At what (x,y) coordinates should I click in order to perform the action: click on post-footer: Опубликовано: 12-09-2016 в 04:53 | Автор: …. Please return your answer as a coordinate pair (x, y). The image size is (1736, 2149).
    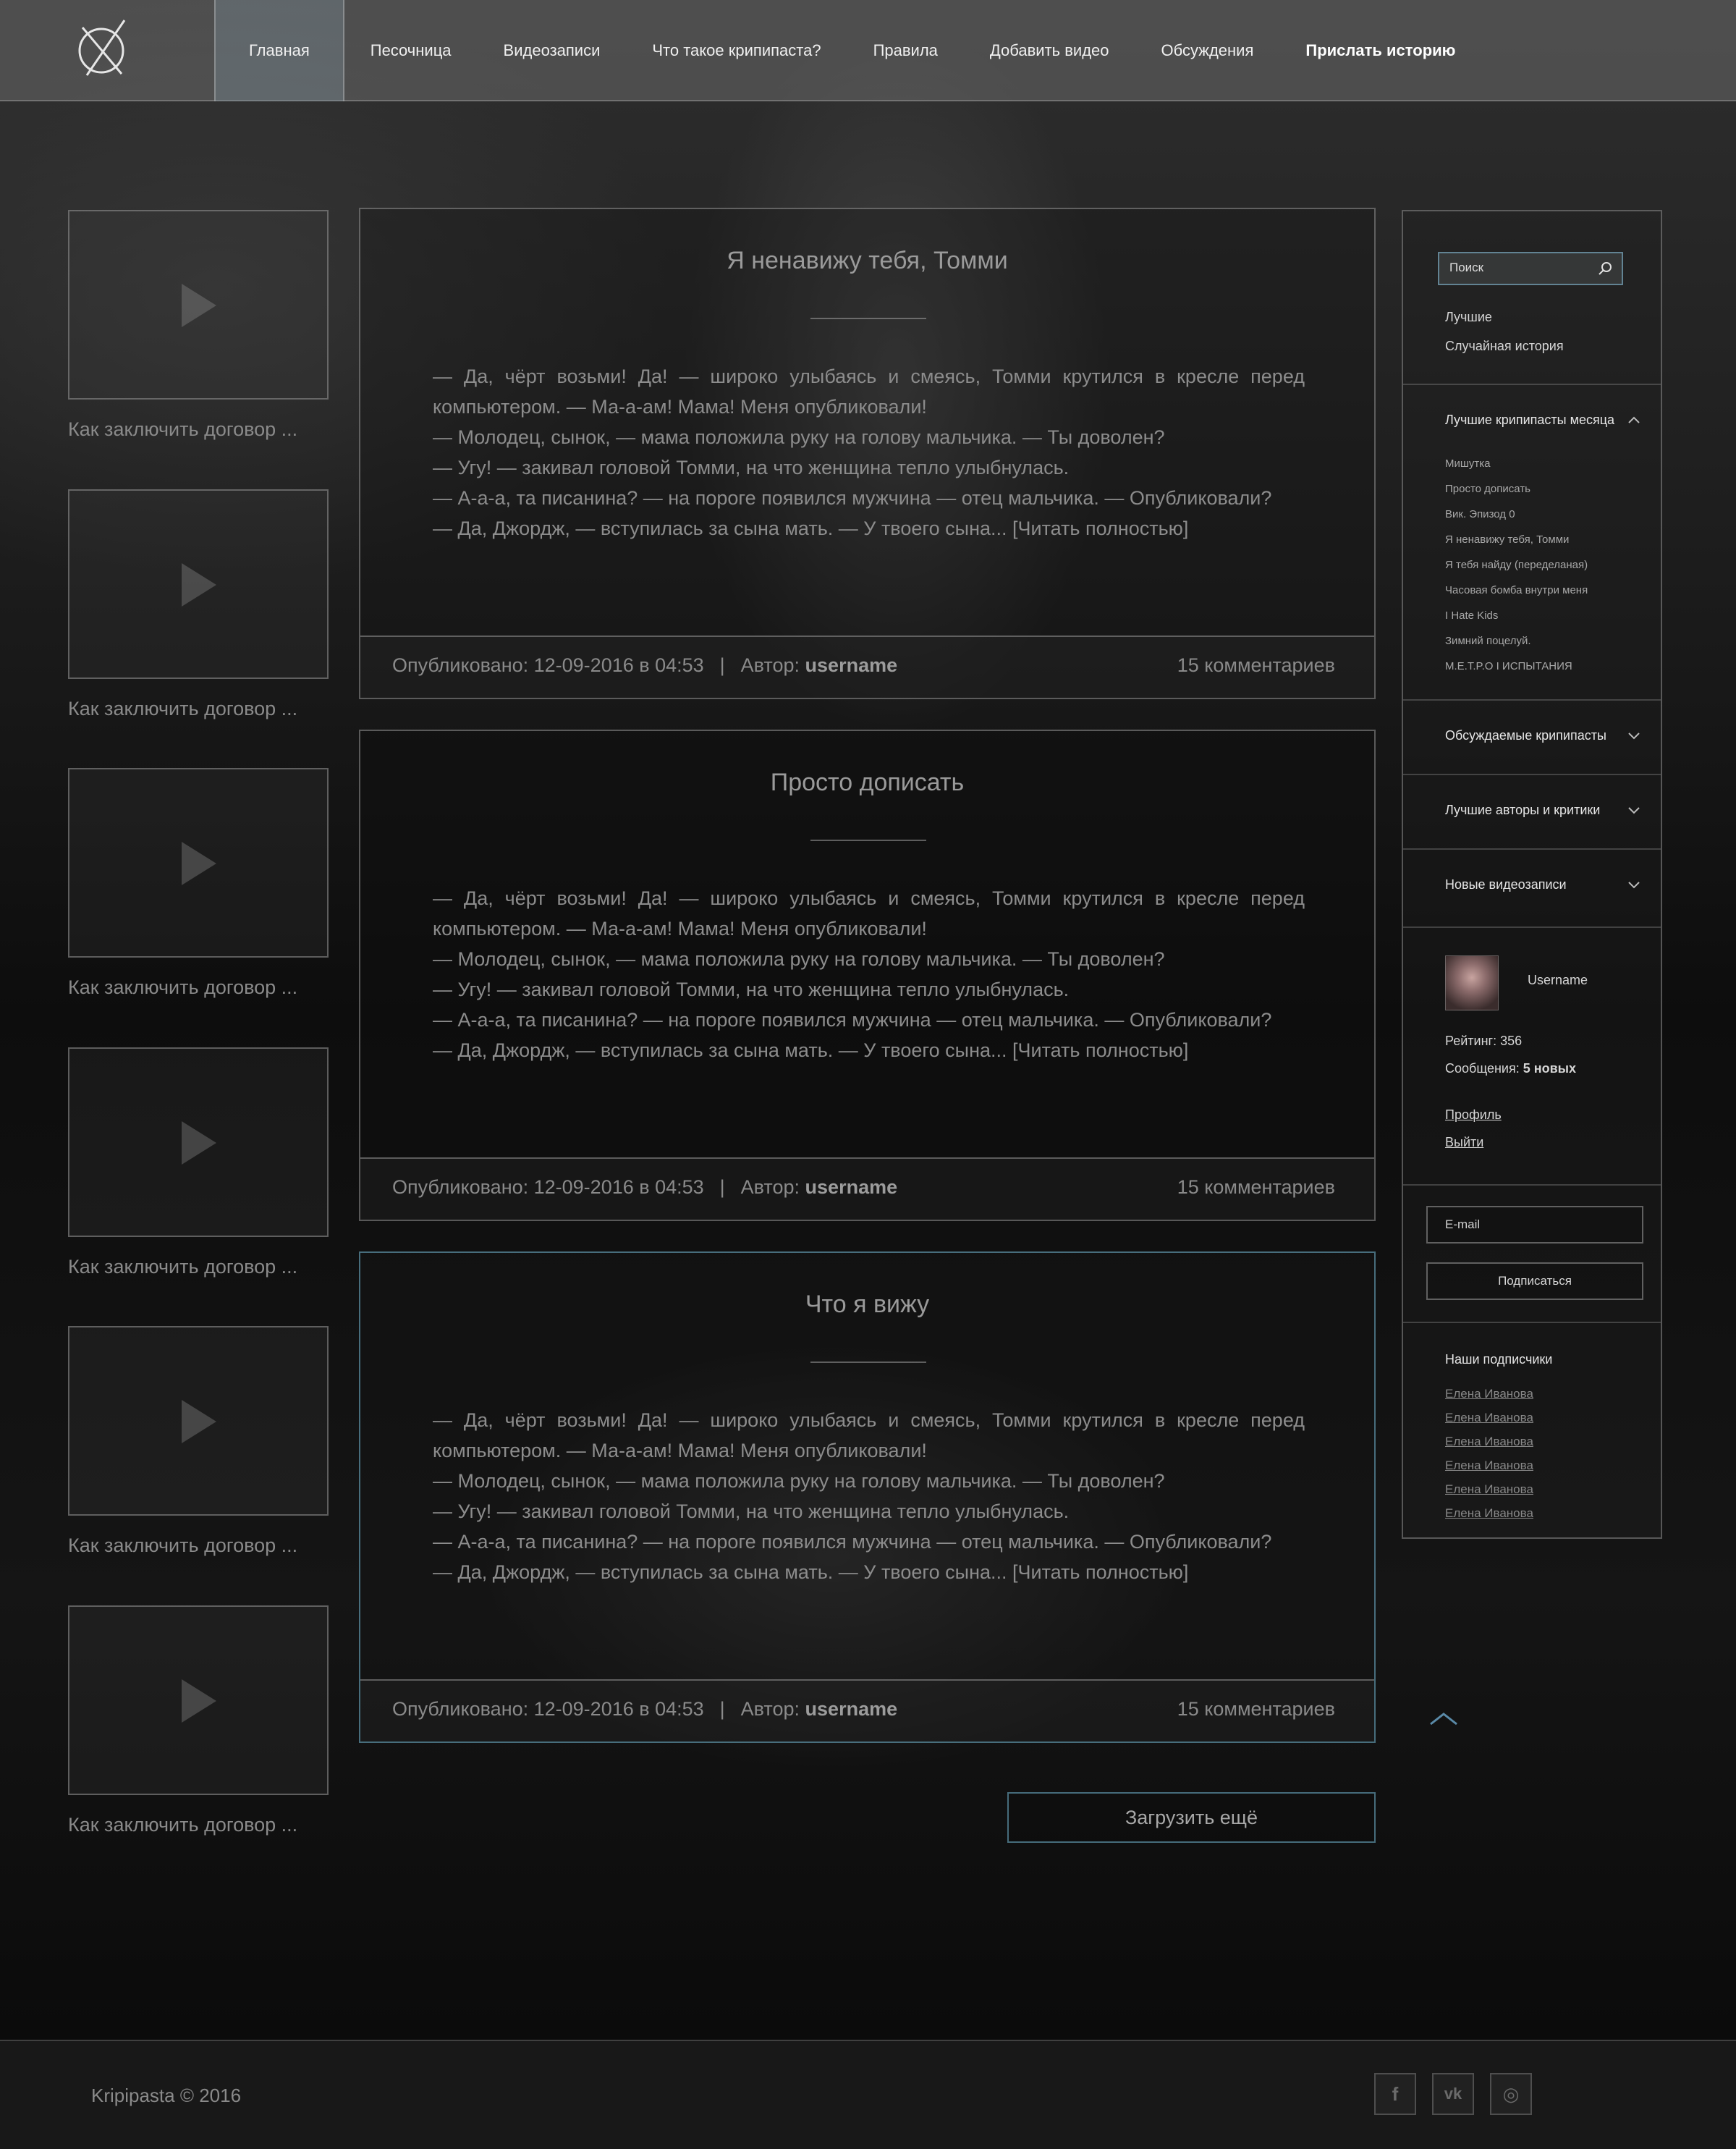
    Looking at the image, I should click on (867, 667).